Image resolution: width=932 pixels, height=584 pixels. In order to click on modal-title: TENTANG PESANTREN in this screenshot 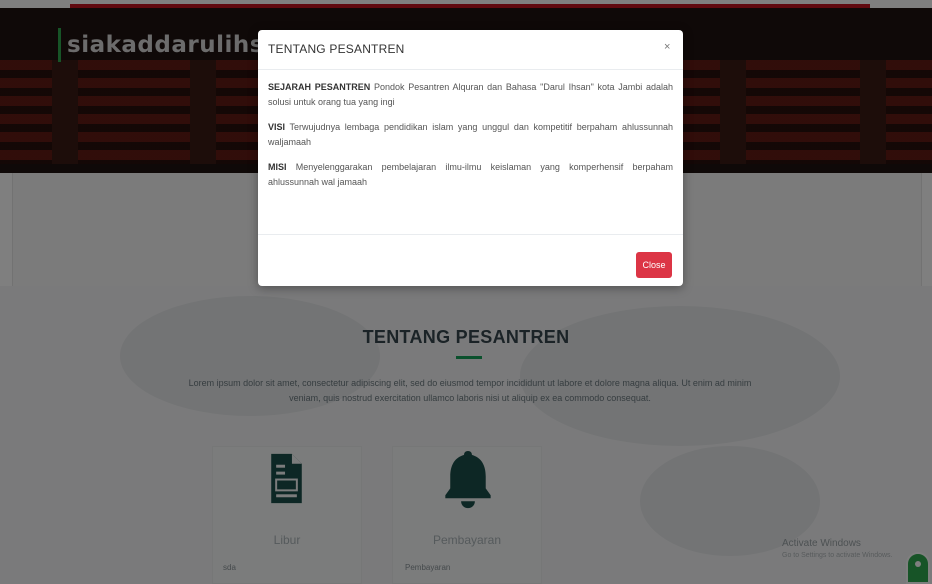, I will do `click(336, 49)`.